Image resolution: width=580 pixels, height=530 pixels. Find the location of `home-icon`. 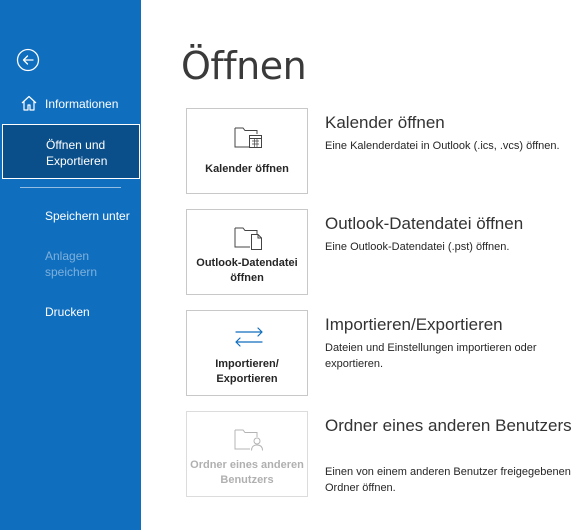

home-icon is located at coordinates (29, 103).